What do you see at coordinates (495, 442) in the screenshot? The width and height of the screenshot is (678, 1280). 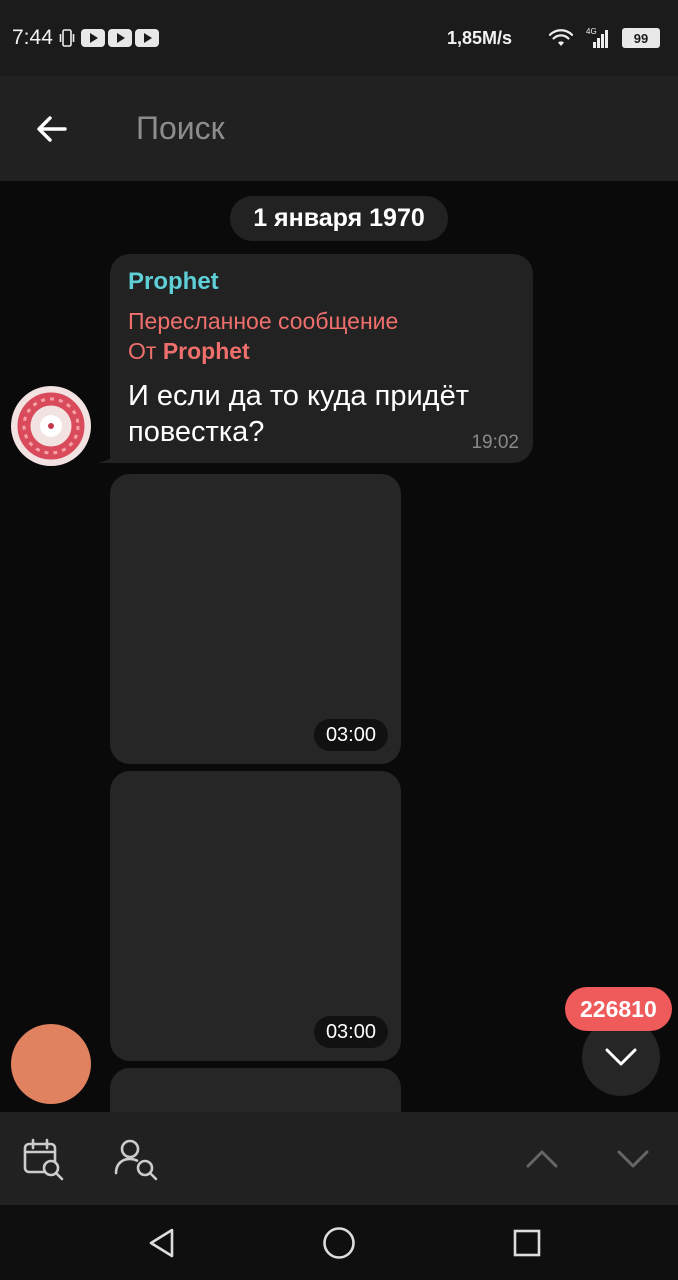 I see `message-time: 19:02` at bounding box center [495, 442].